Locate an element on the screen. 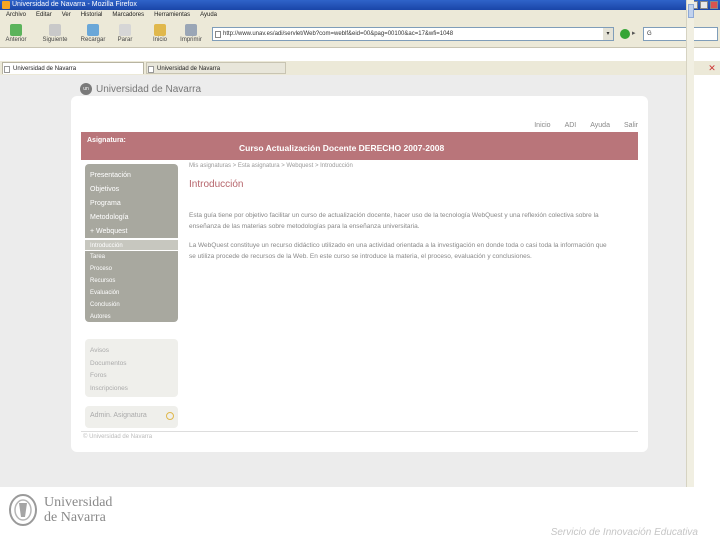 The width and height of the screenshot is (720, 540). page-title: Introducción is located at coordinates (216, 184).